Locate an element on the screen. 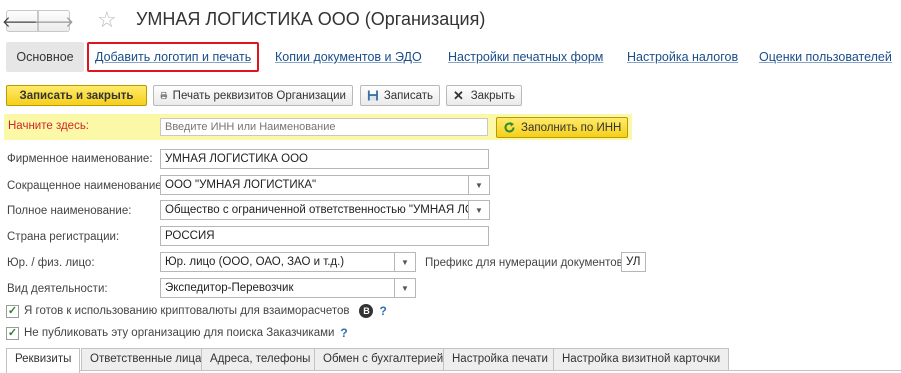 Image resolution: width=901 pixels, height=373 pixels. refresh-icon is located at coordinates (509, 127).